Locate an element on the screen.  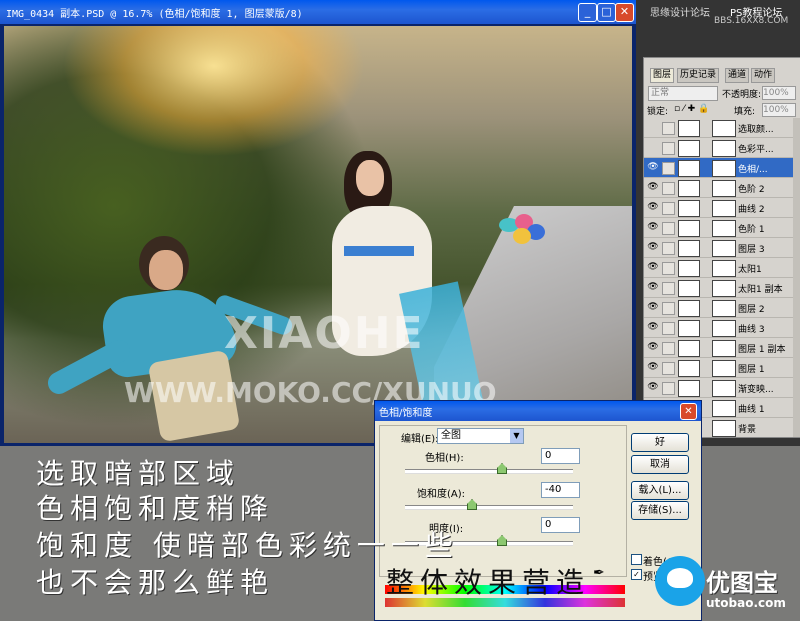
saturation-field: -40 is located at coordinates (560, 490).